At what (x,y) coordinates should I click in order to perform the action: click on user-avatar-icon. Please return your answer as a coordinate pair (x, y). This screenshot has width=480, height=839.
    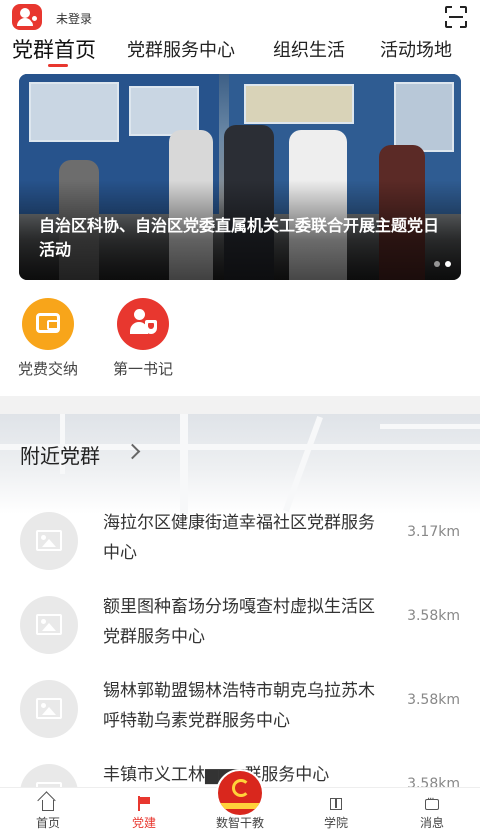
    Looking at the image, I should click on (27, 17).